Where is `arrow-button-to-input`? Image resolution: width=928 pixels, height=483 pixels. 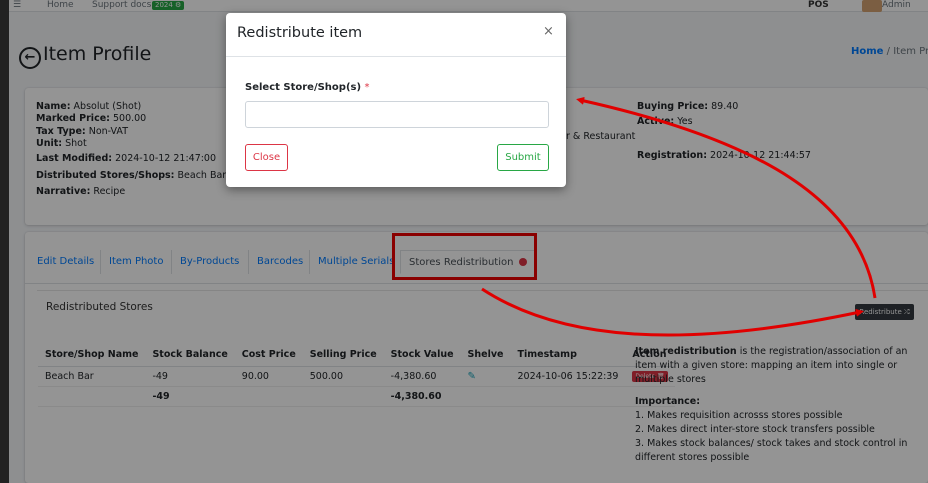 arrow-button-to-input is located at coordinates (726, 197).